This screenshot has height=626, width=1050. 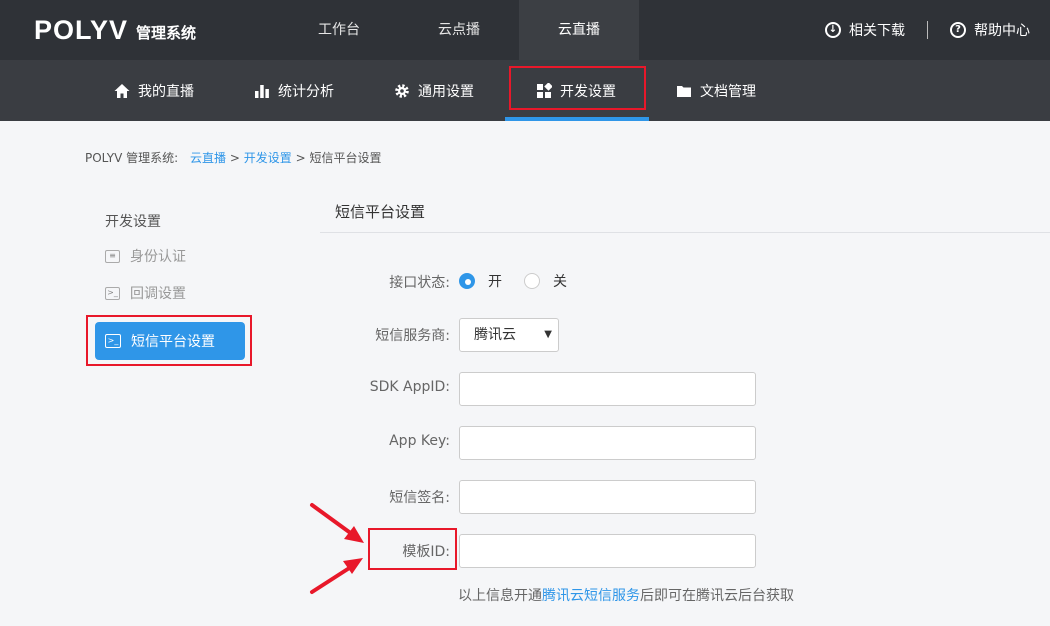 What do you see at coordinates (579, 30) in the screenshot?
I see `top-nav-live: 云直播` at bounding box center [579, 30].